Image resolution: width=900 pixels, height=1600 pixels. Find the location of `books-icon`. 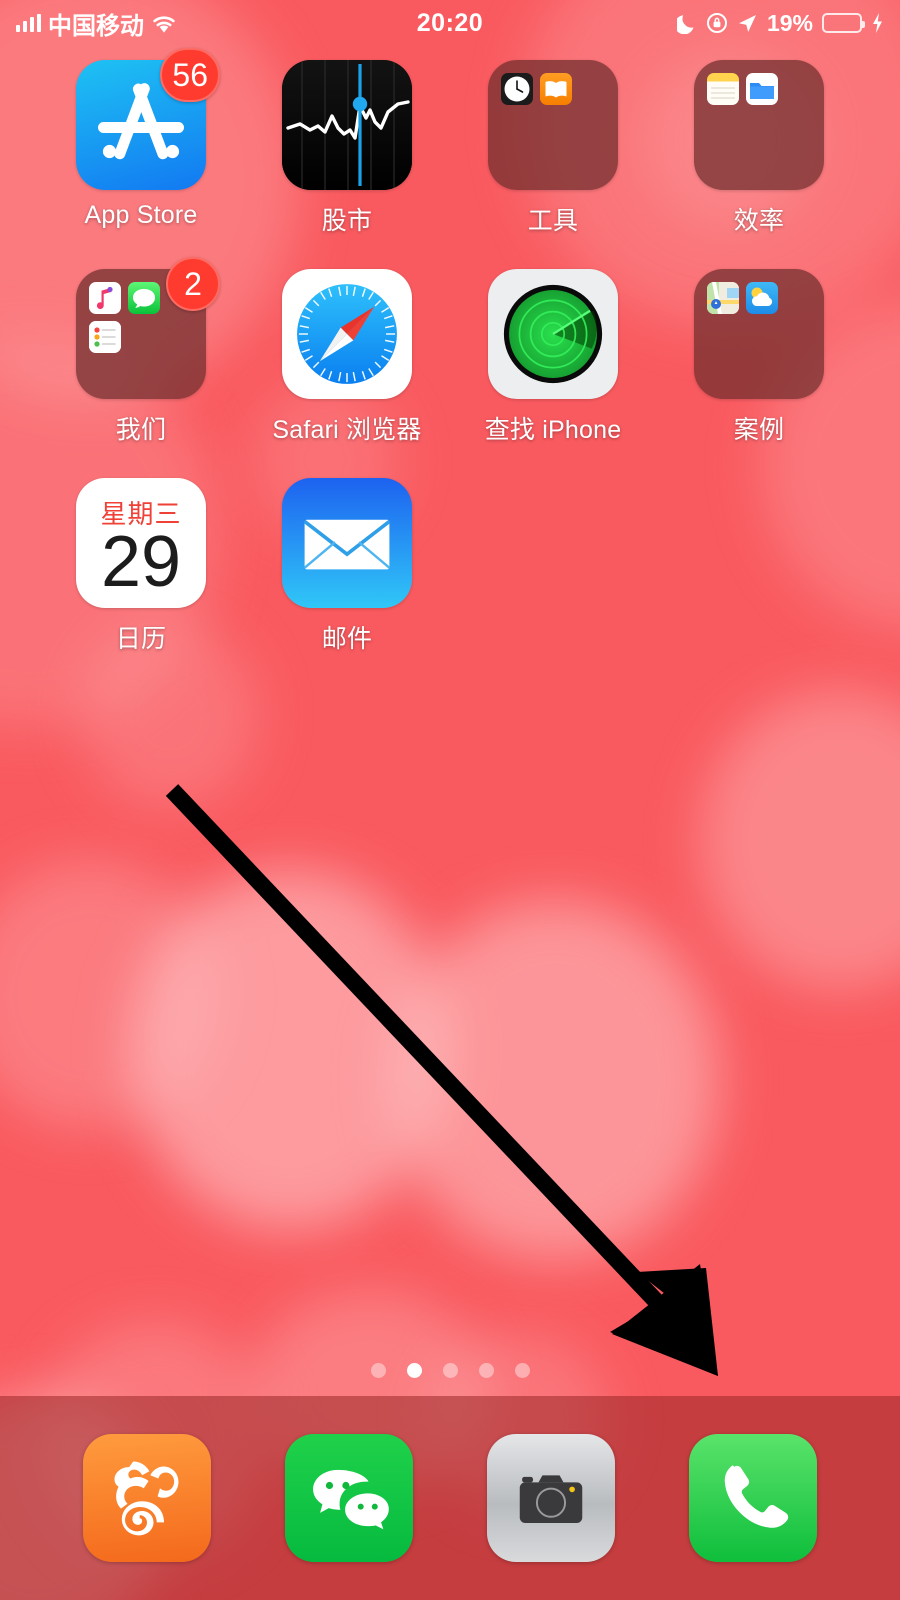

books-icon is located at coordinates (556, 89).